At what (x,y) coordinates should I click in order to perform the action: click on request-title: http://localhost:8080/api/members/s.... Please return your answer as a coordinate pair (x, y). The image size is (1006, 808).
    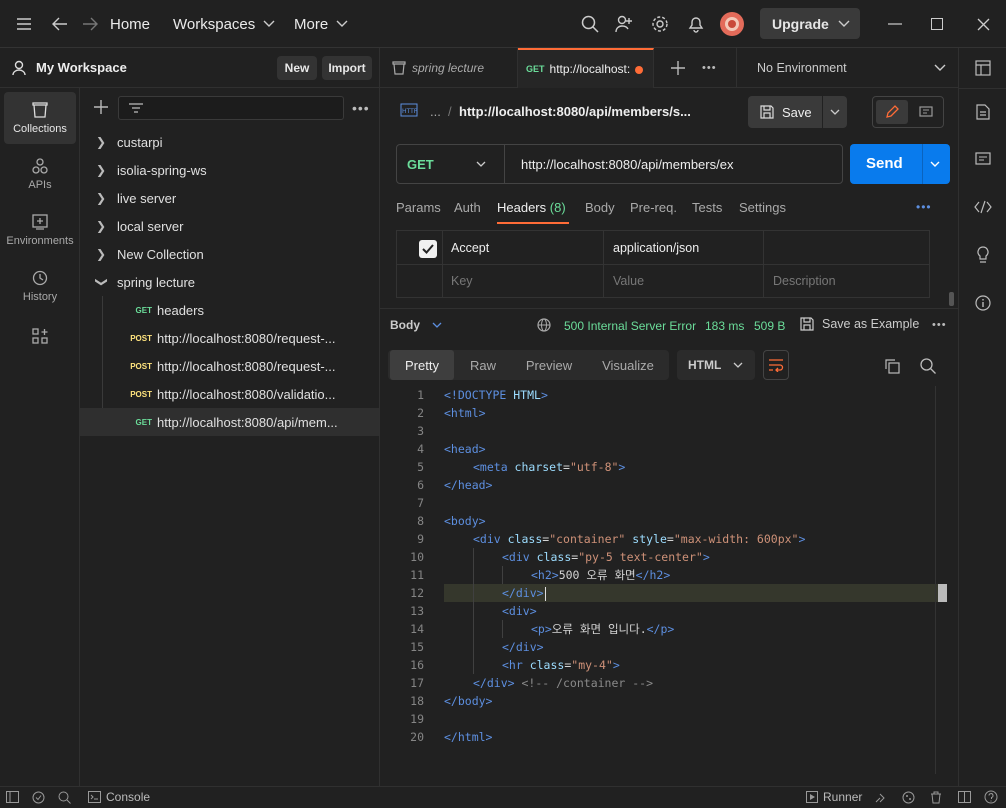
    Looking at the image, I should click on (575, 111).